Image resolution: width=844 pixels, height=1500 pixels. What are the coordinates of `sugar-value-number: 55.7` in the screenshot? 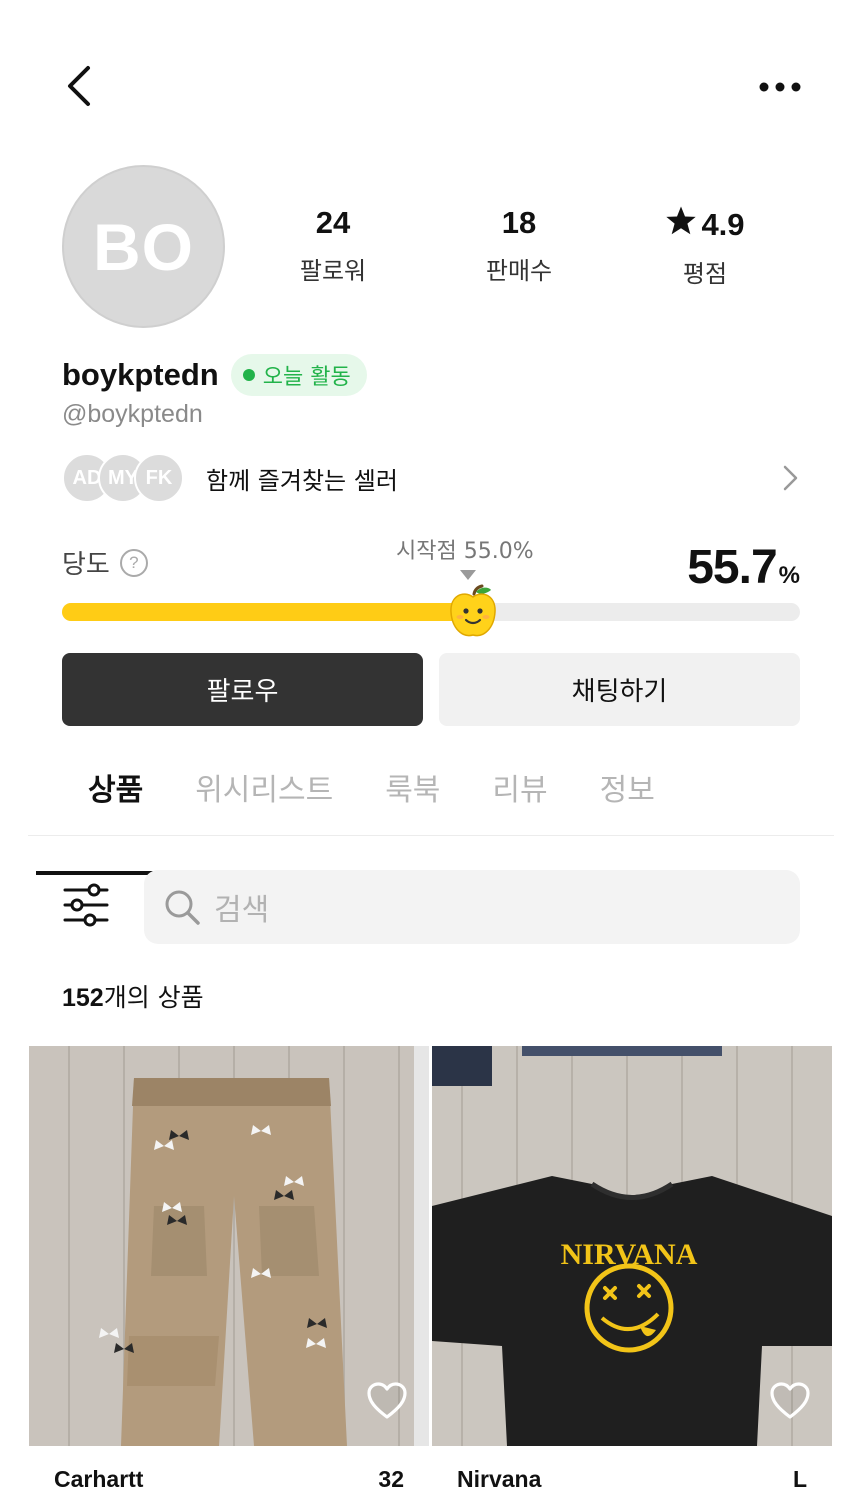 It's located at (732, 567).